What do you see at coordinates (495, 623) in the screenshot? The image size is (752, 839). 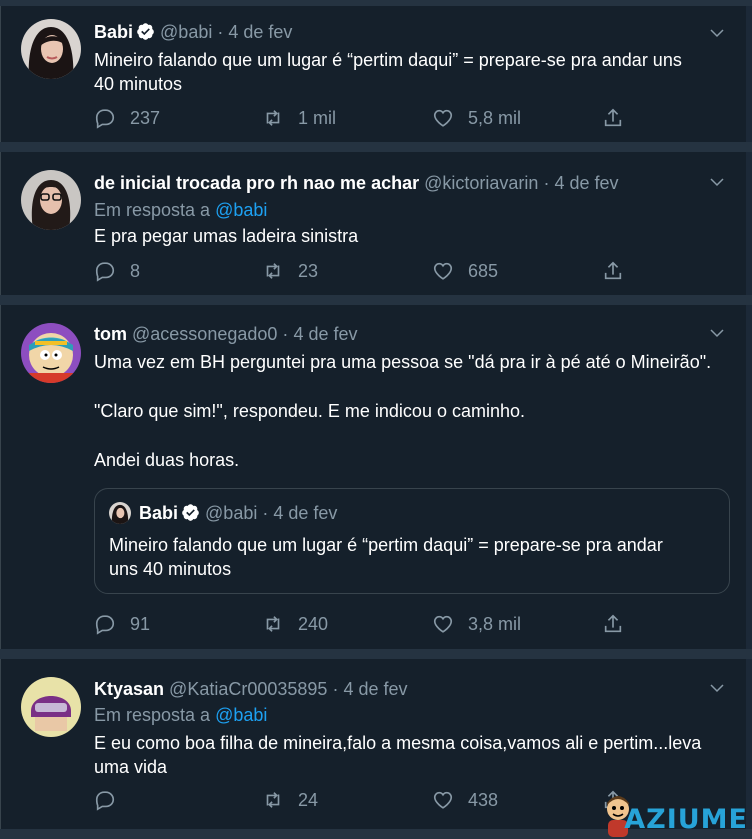 I see `like-count: 3,8 mil` at bounding box center [495, 623].